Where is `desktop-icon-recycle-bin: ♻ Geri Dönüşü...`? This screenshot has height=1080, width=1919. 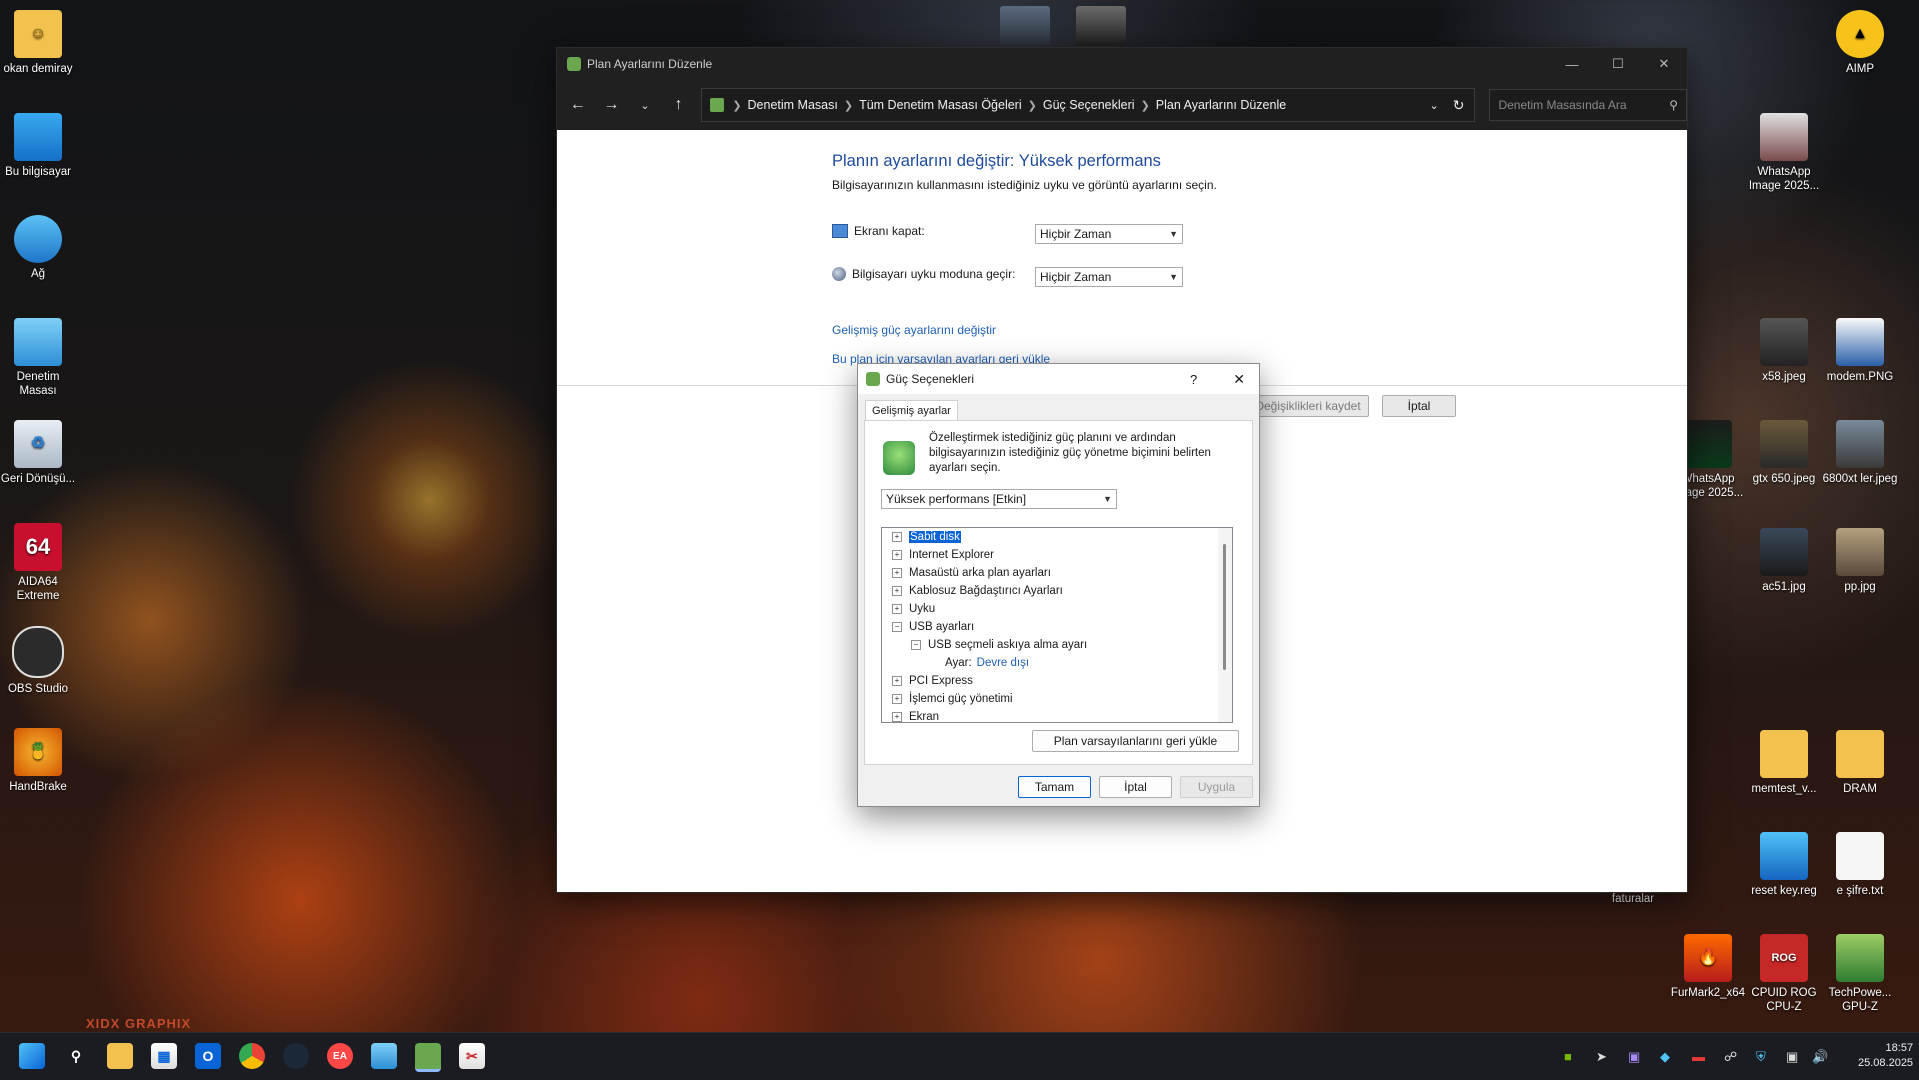 desktop-icon-recycle-bin: ♻ Geri Dönüşü... is located at coordinates (38, 453).